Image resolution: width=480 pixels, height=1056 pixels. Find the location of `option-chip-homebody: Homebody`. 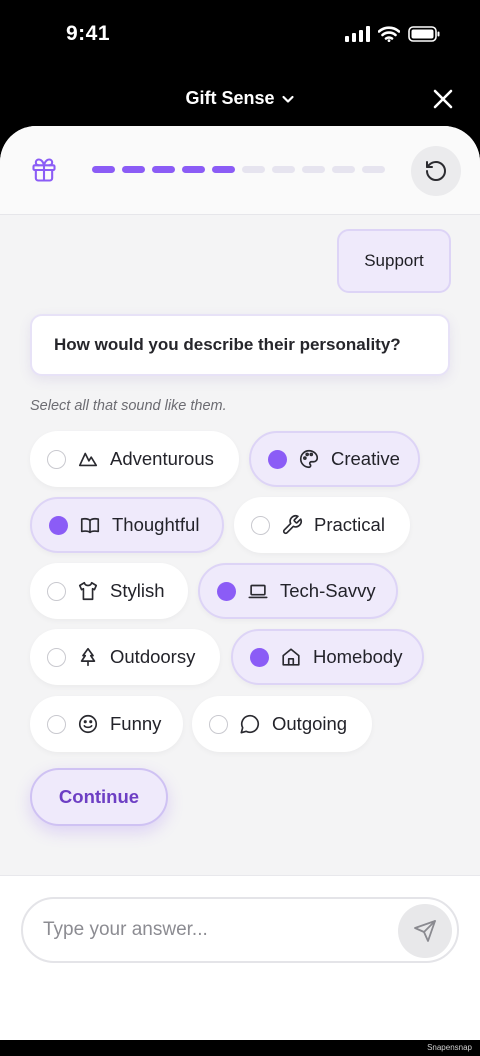

option-chip-homebody: Homebody is located at coordinates (327, 657).